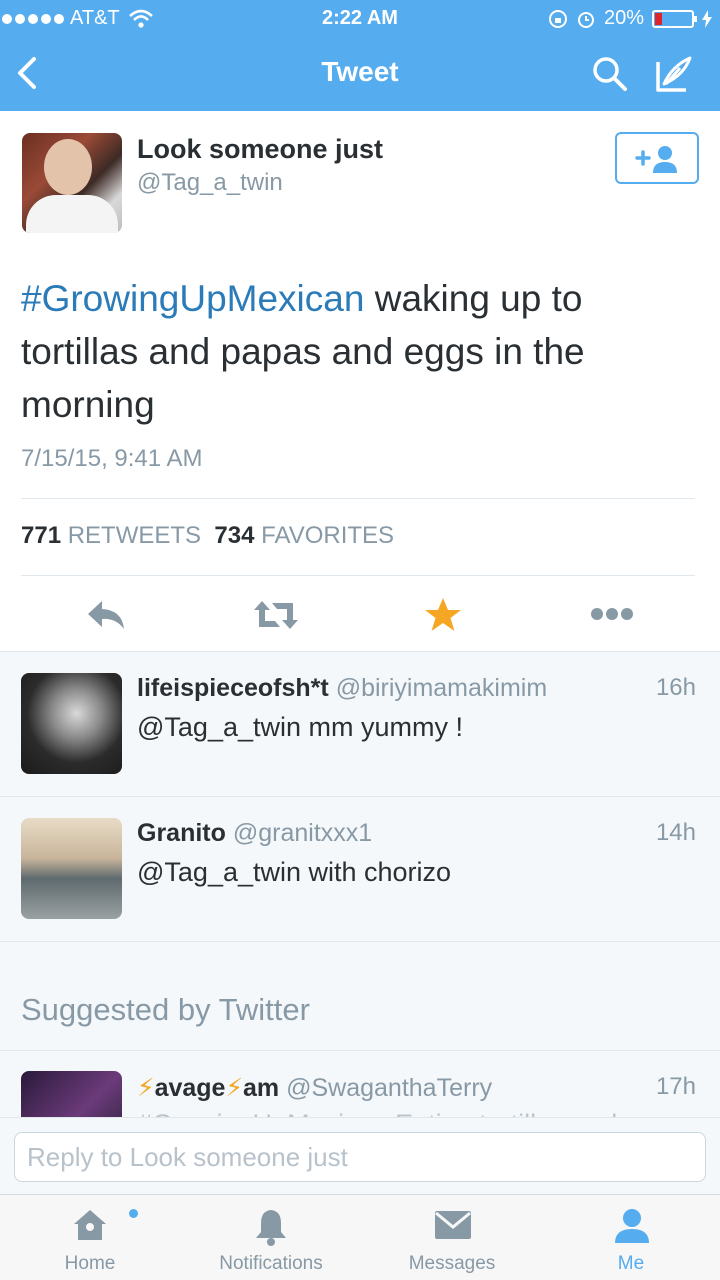 The image size is (720, 1280). I want to click on notification-dot, so click(133, 1213).